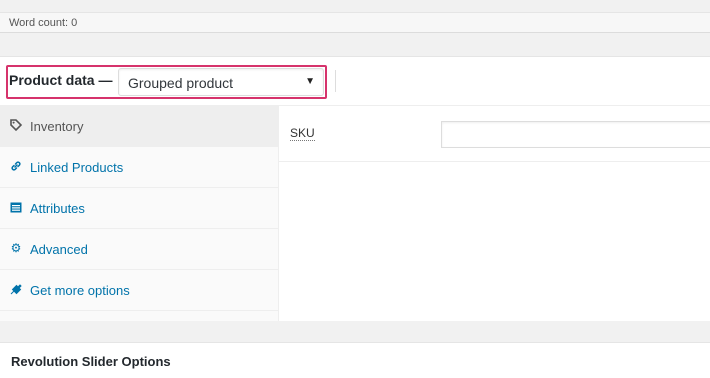  What do you see at coordinates (355, 81) in the screenshot?
I see `product-data-header: Product data — Grouped product ▼` at bounding box center [355, 81].